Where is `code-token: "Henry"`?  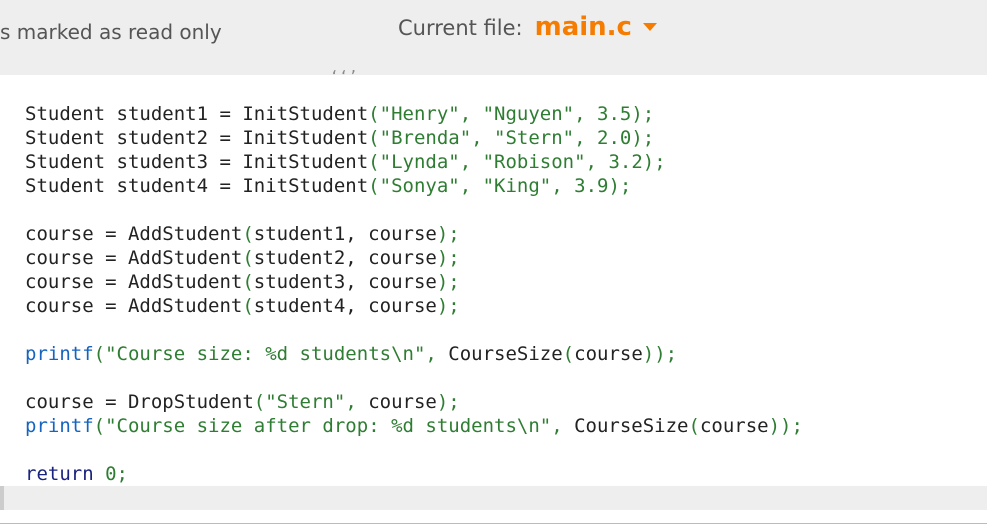 code-token: "Henry" is located at coordinates (419, 114).